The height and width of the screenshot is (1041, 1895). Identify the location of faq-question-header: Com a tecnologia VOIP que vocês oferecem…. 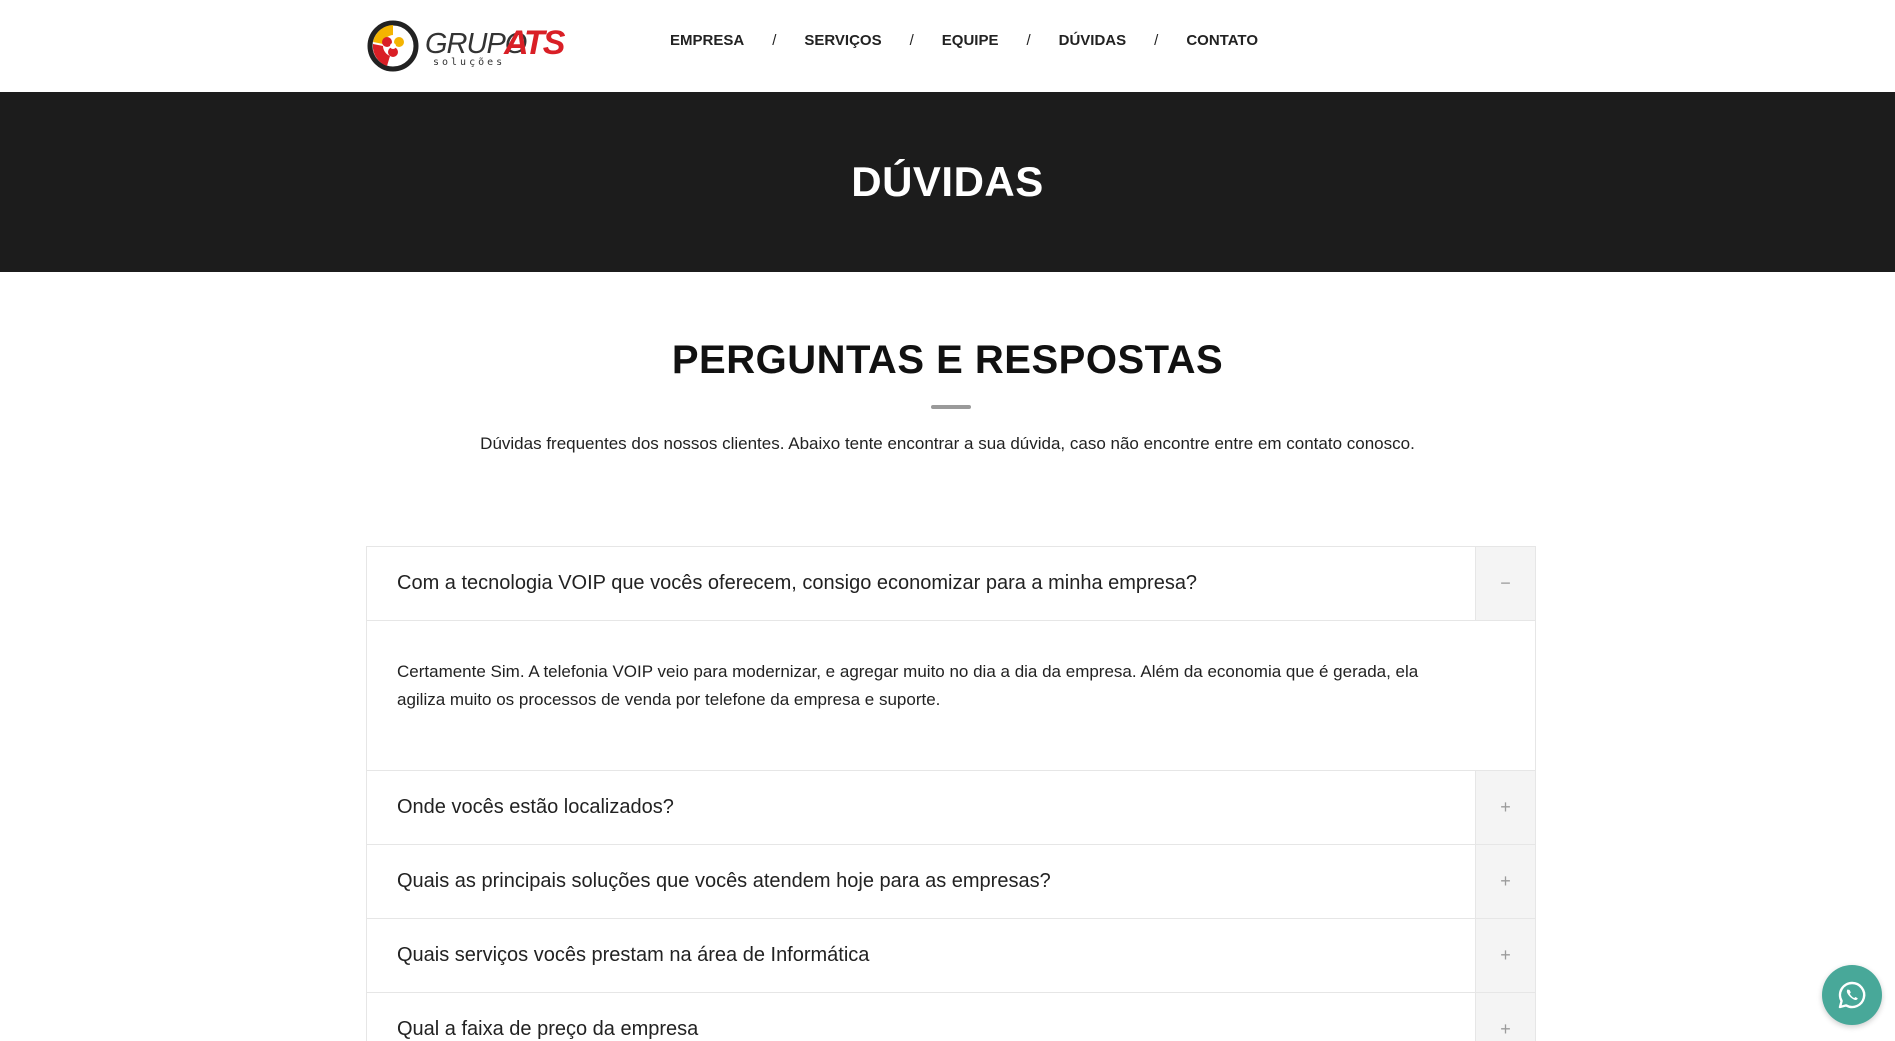
(951, 583).